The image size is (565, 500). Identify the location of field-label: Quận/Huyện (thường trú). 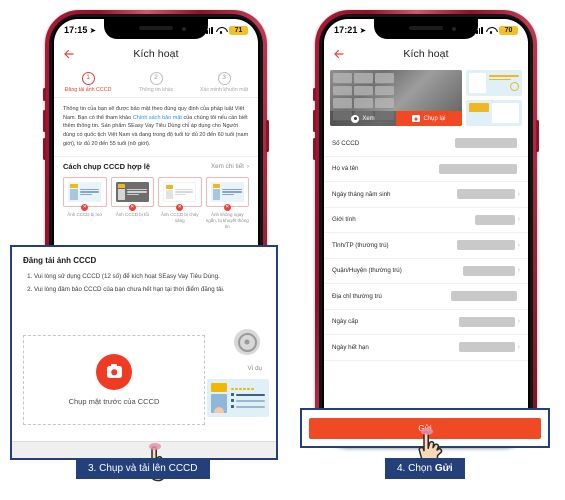
(367, 271).